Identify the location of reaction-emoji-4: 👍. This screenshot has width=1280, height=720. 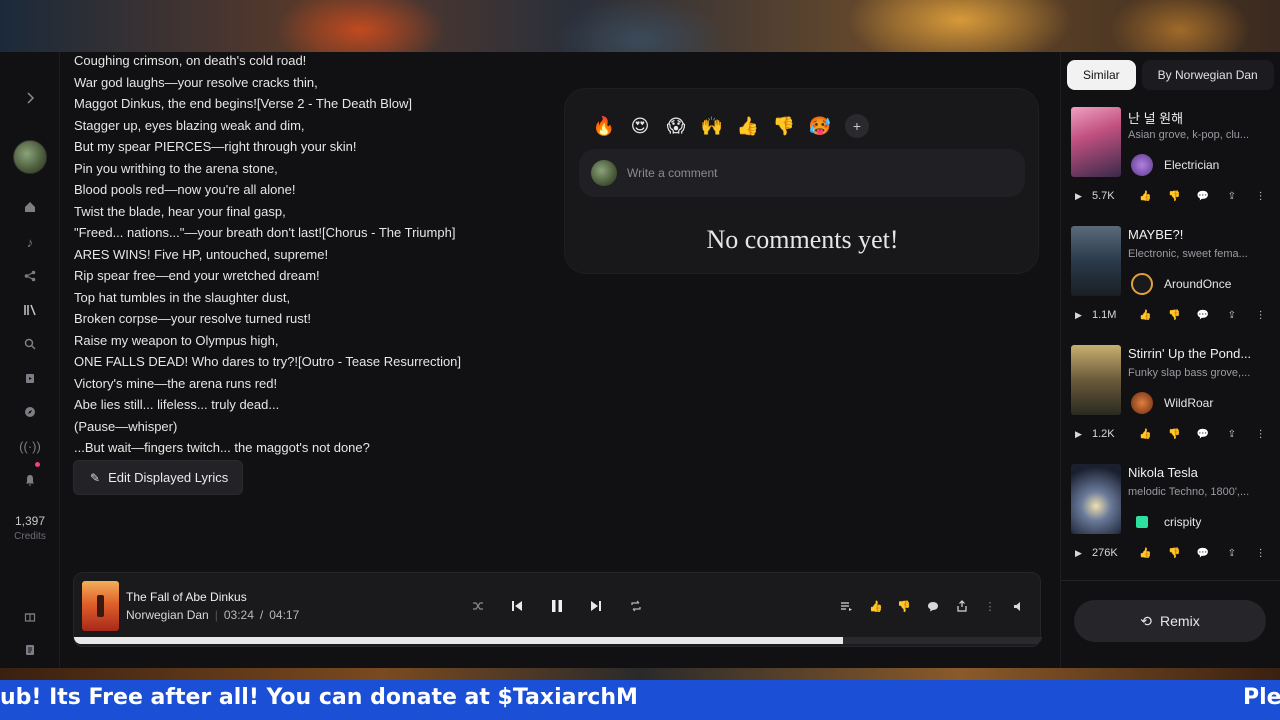
(748, 126).